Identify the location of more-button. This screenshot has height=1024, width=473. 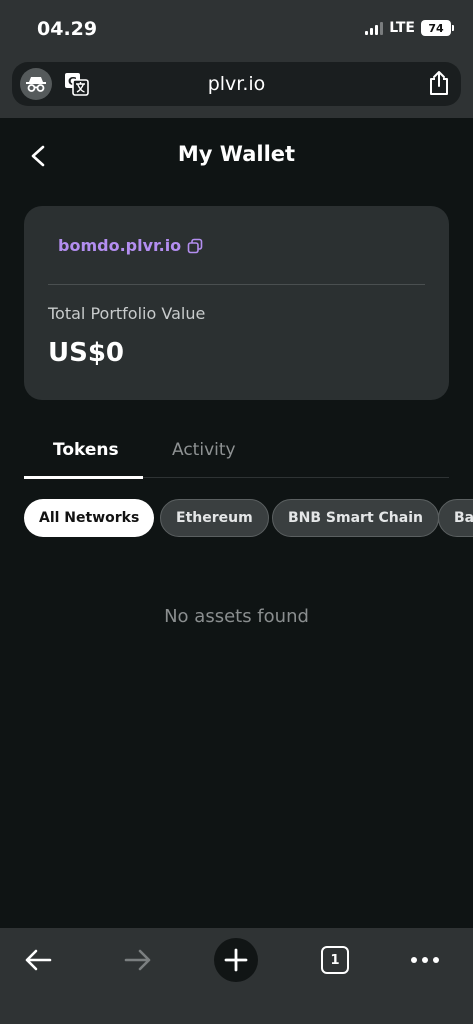
(425, 960).